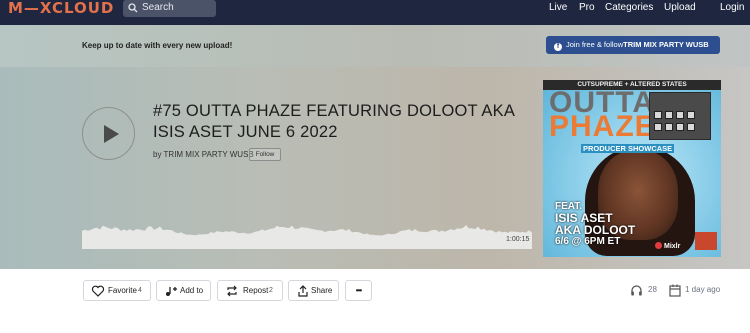  What do you see at coordinates (140, 290) in the screenshot?
I see `favorite-count: 4` at bounding box center [140, 290].